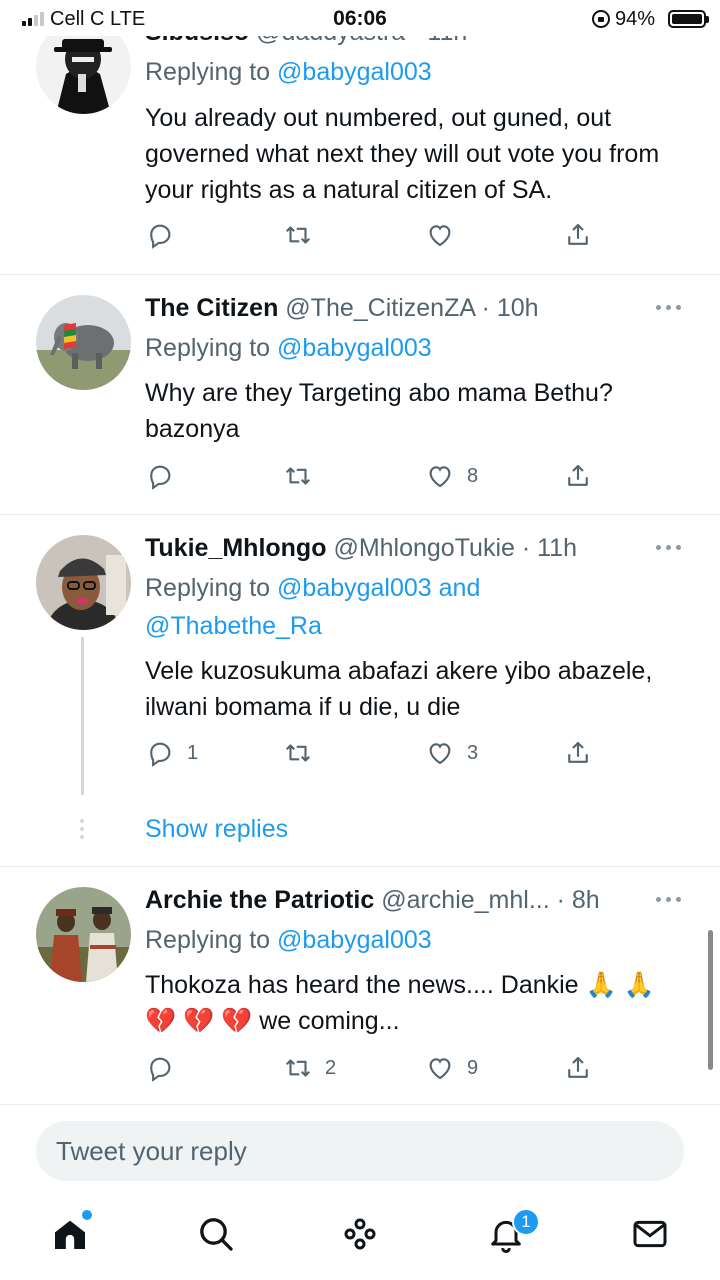  I want to click on like-button, so click(446, 235).